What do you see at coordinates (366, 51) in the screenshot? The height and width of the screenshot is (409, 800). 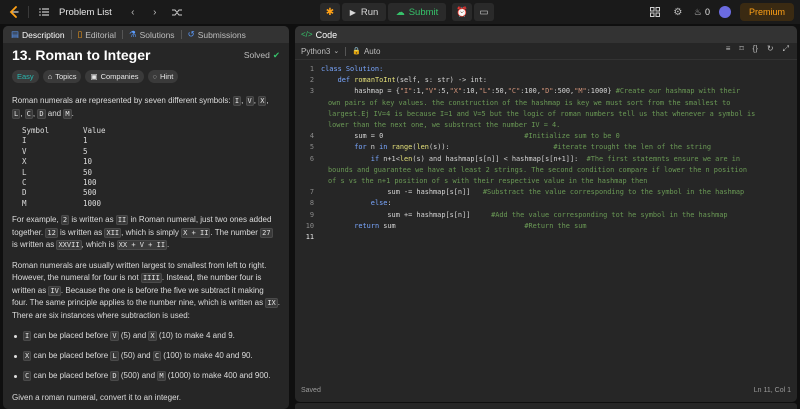 I see `auto-mode-toggle: 🔒 Auto` at bounding box center [366, 51].